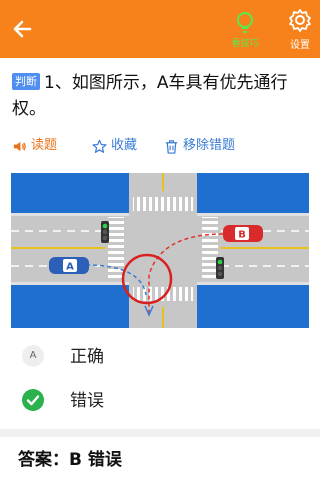 The width and height of the screenshot is (320, 485). Describe the element at coordinates (99, 146) in the screenshot. I see `star-icon` at that location.